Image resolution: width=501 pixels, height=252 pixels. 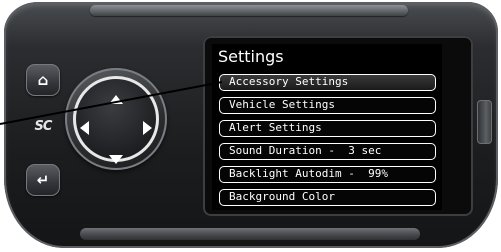 What do you see at coordinates (327, 82) in the screenshot?
I see `menu-item-accessory-settings: Accessory Settings` at bounding box center [327, 82].